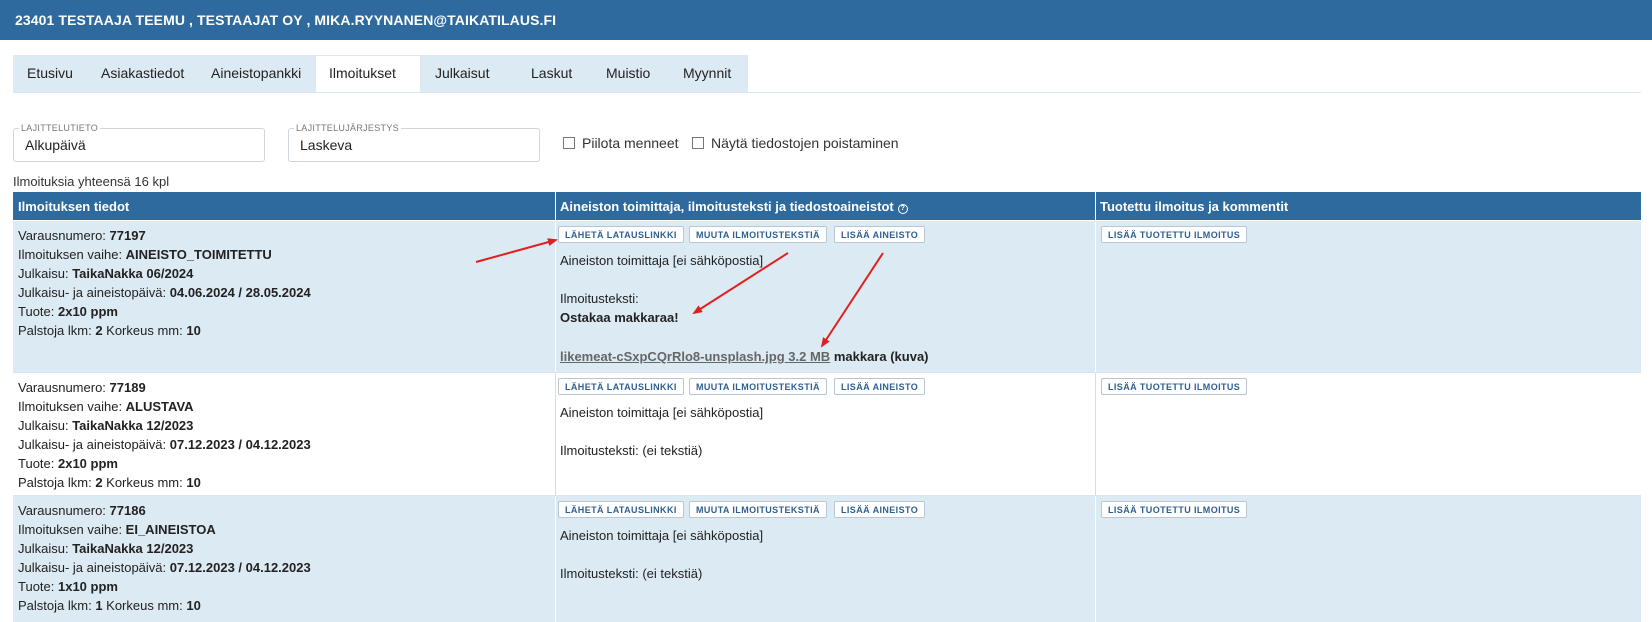  I want to click on tab-asiakastiedot: Asiakastiedot, so click(142, 73).